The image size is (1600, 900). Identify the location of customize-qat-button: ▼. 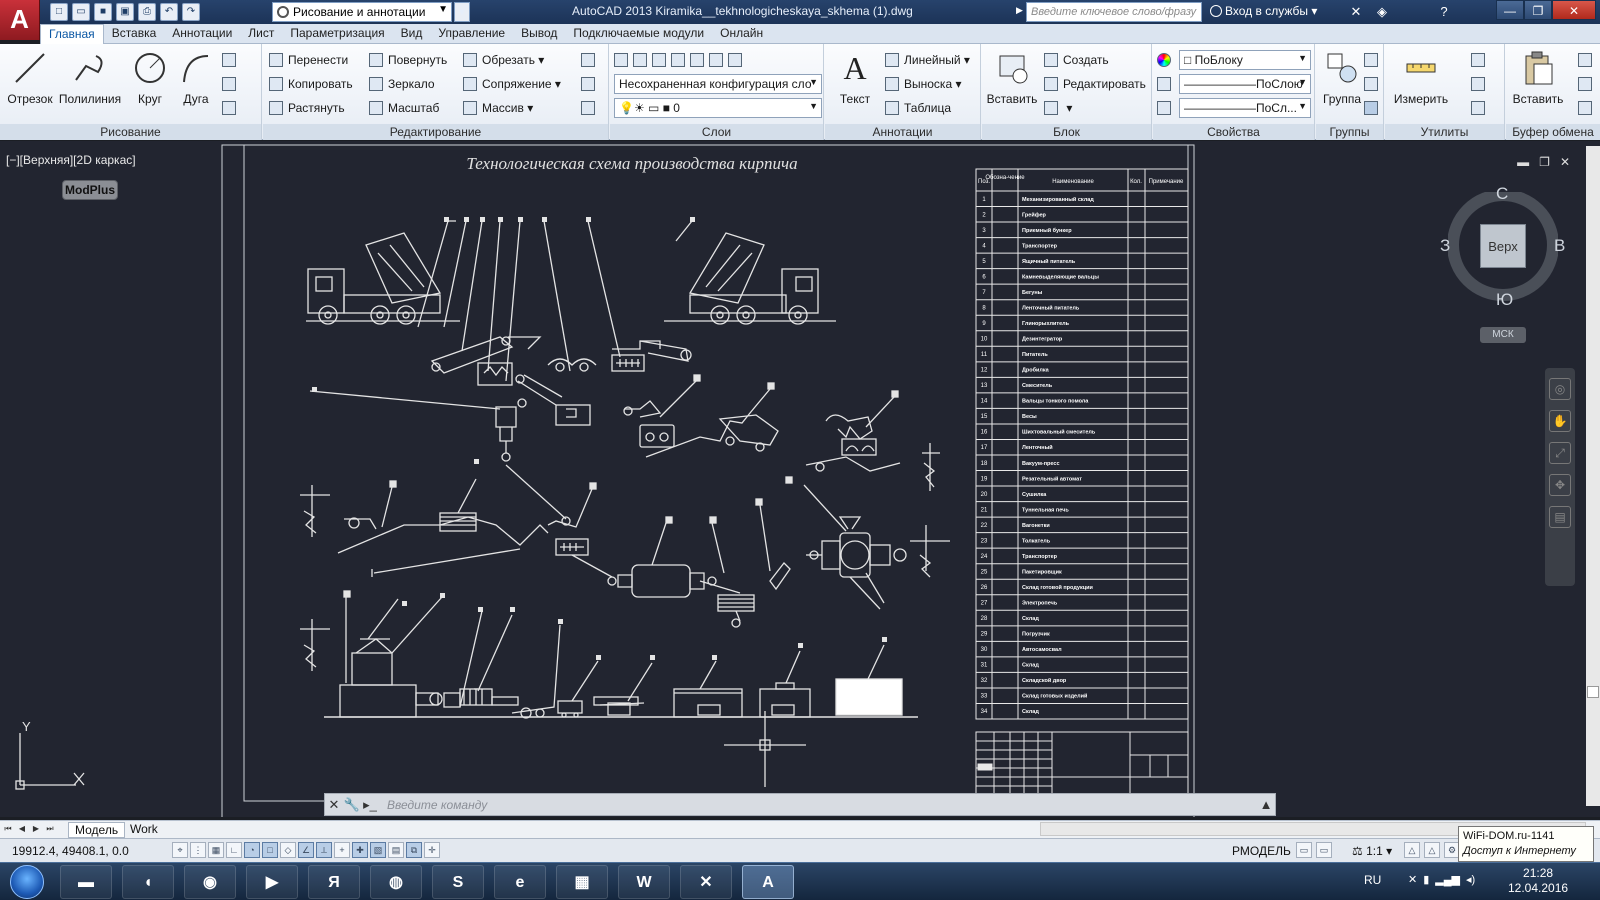
(462, 12).